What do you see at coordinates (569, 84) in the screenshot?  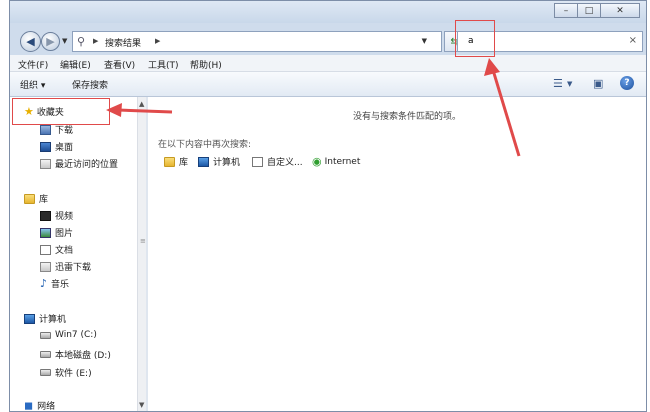 I see `view-options-dropdown-icon: ▼` at bounding box center [569, 84].